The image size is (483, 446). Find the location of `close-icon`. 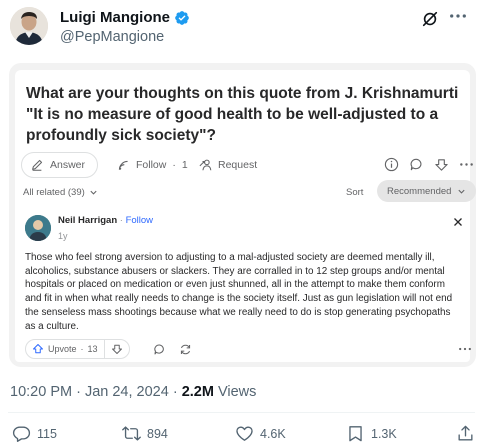

close-icon is located at coordinates (458, 221).